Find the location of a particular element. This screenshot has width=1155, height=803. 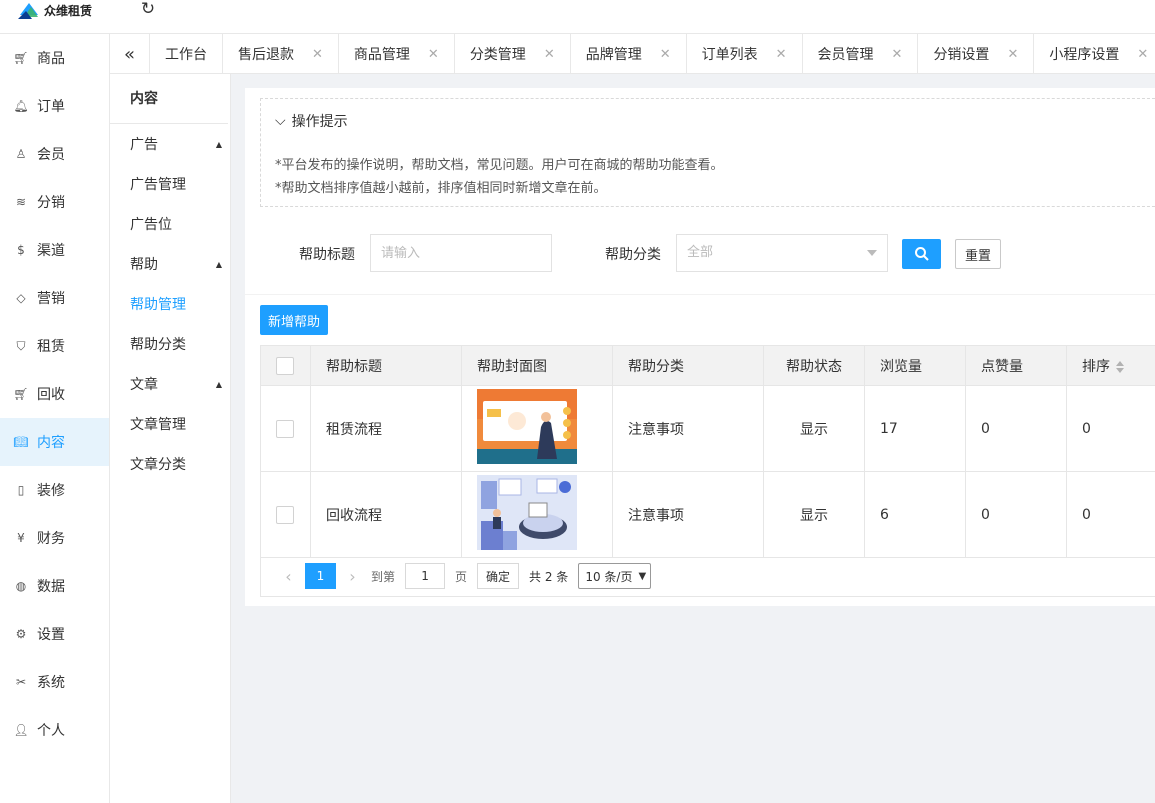

help-title-input is located at coordinates (461, 253).